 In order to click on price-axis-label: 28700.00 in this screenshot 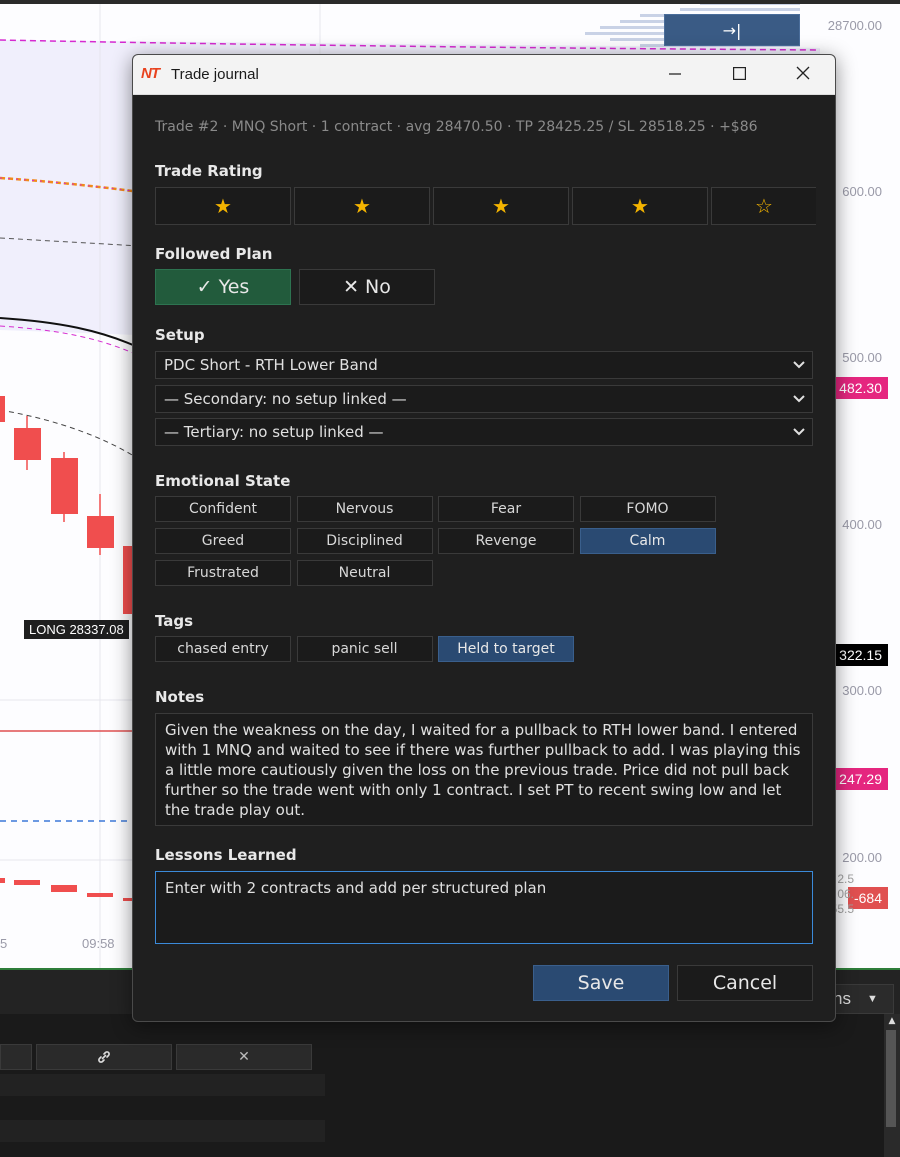, I will do `click(854, 25)`.